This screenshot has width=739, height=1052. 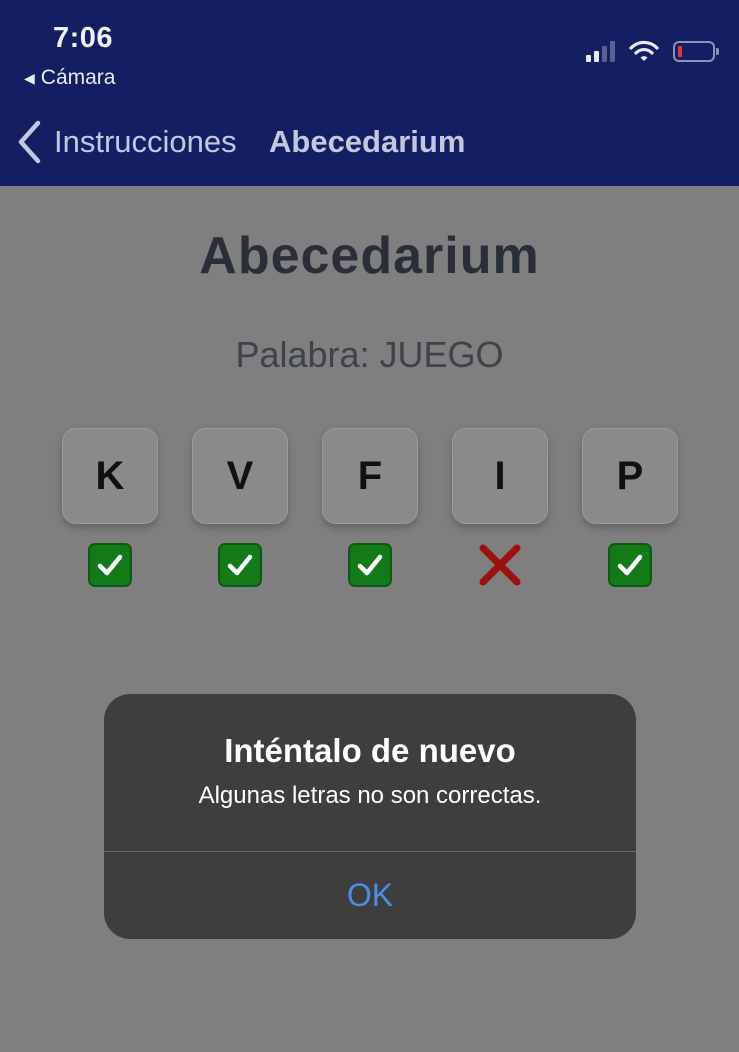 I want to click on triangle-left-icon: ◀, so click(x=29, y=78).